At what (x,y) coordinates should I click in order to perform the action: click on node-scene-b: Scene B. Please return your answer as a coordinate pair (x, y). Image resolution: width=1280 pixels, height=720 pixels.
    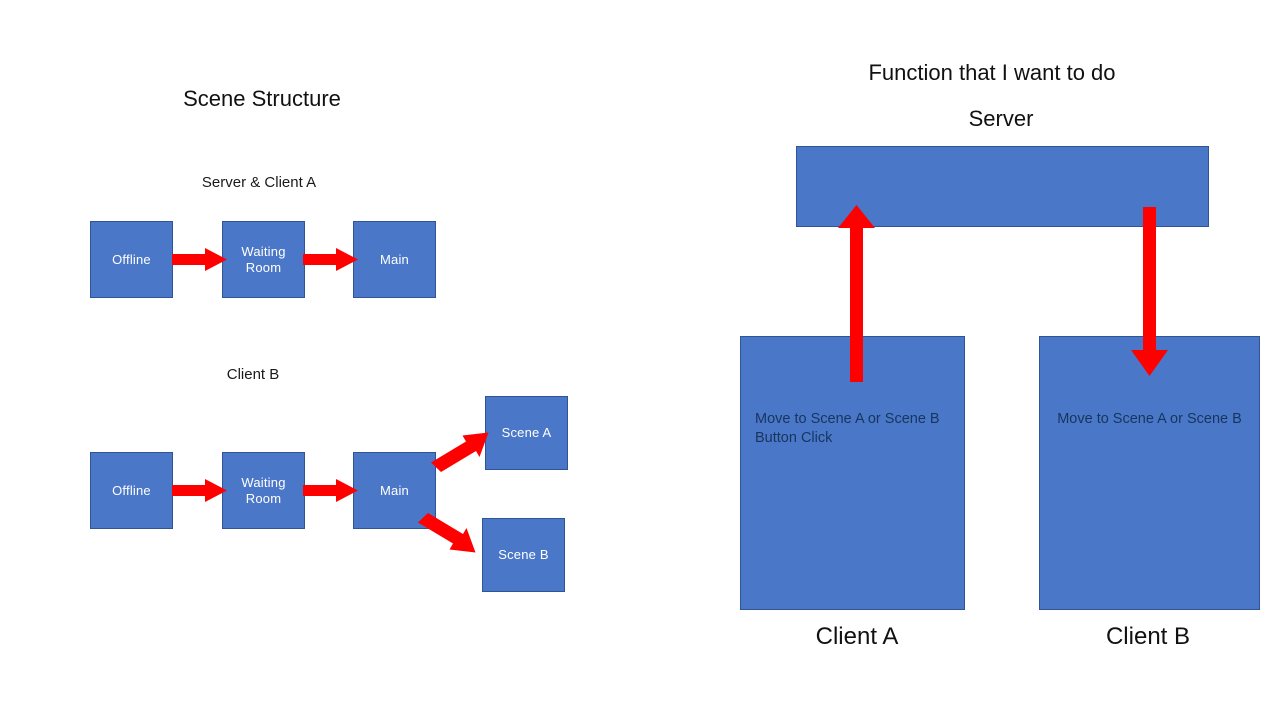
    Looking at the image, I should click on (523, 555).